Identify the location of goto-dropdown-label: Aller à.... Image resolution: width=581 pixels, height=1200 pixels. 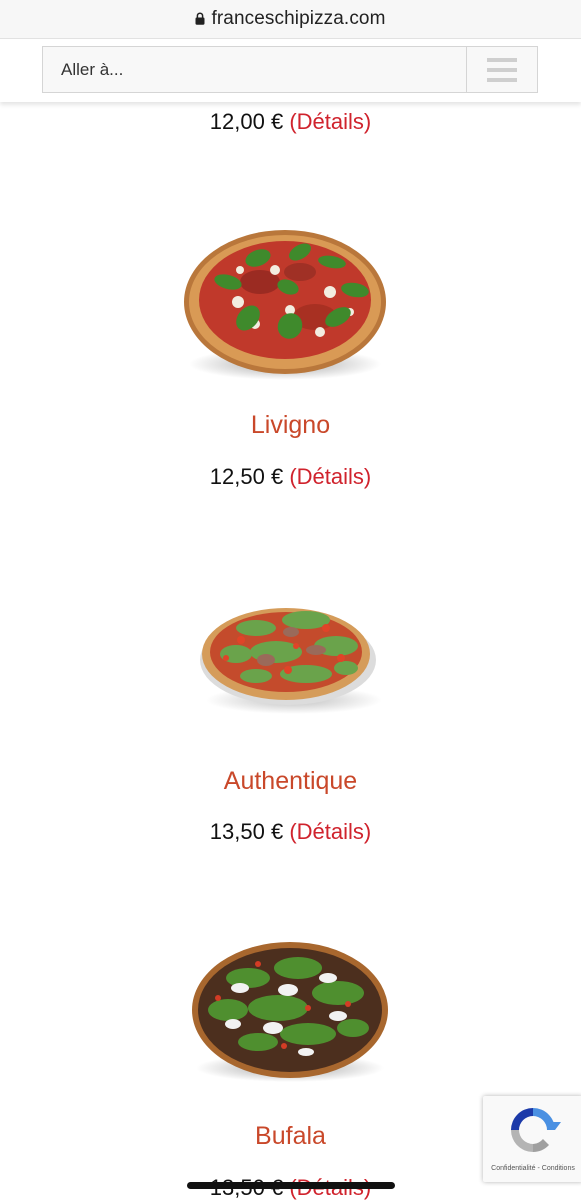
(92, 69).